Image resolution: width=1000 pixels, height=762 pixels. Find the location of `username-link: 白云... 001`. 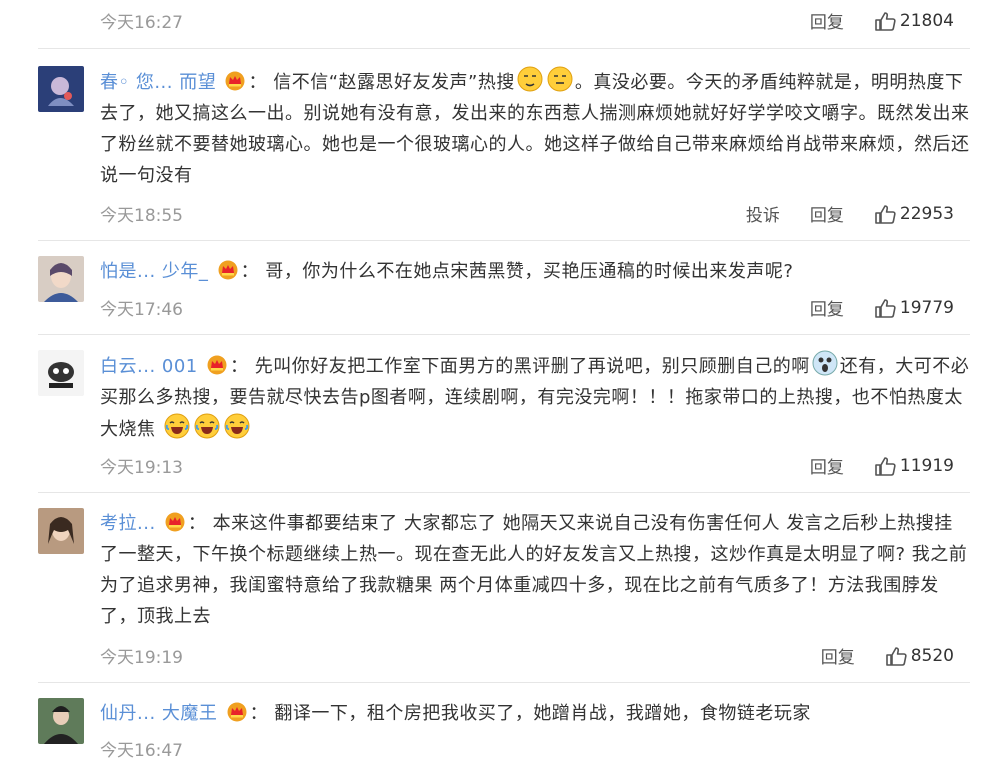

username-link: 白云... 001 is located at coordinates (149, 366).